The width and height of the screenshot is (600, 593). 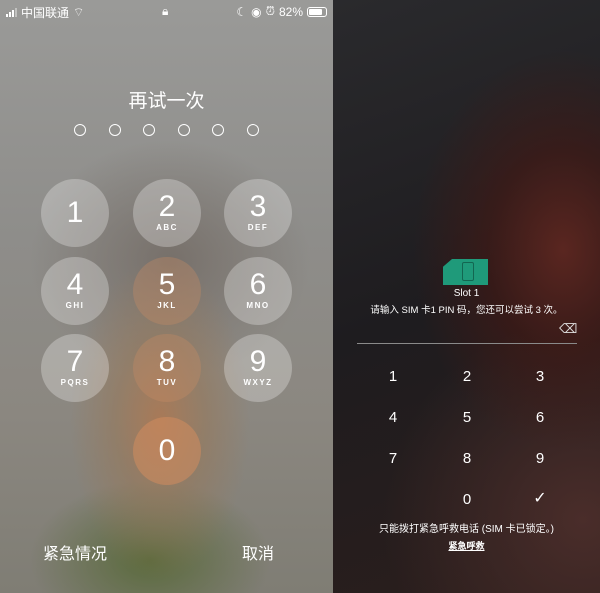 I want to click on signal-icon, so click(x=11, y=12).